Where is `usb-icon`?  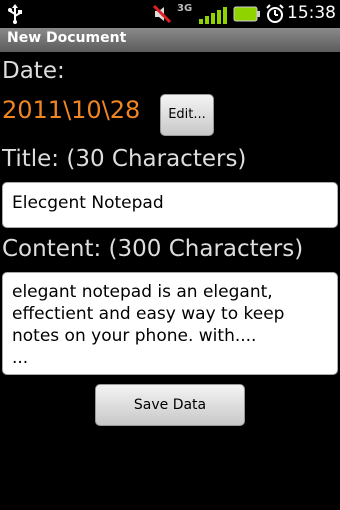
usb-icon is located at coordinates (15, 14).